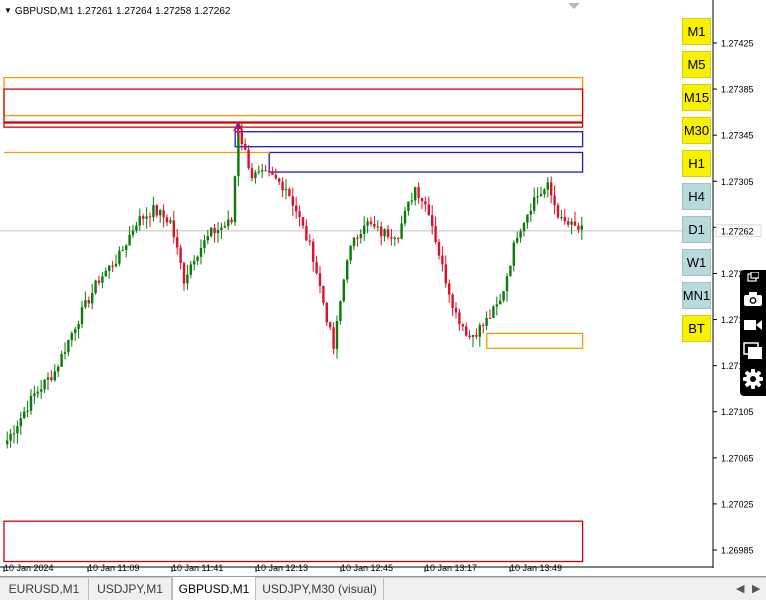 The image size is (766, 600). Describe the element at coordinates (756, 588) in the screenshot. I see `tab-scroll-right-icon: ▶` at that location.